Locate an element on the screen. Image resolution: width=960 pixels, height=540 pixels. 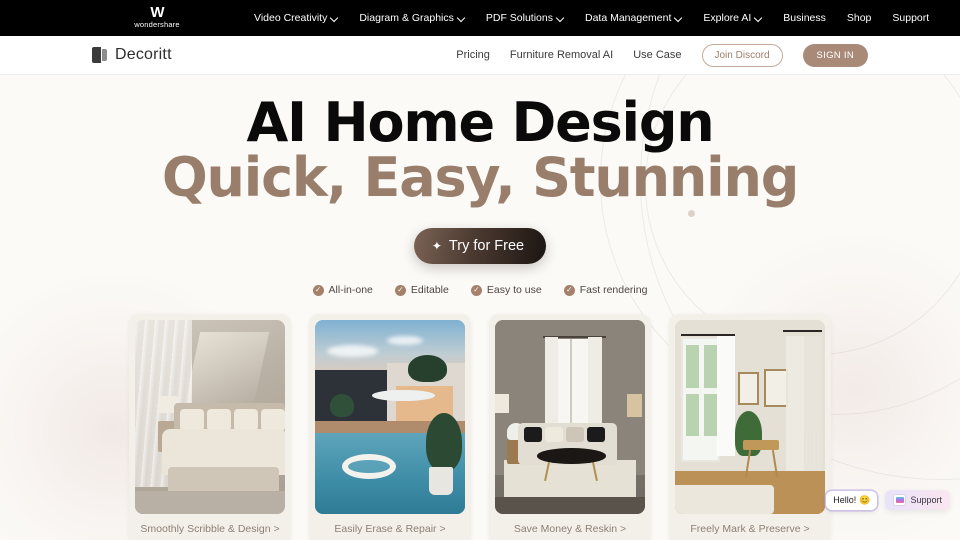
ws-nav-item-explore-ai: Explore AI is located at coordinates (732, 18).